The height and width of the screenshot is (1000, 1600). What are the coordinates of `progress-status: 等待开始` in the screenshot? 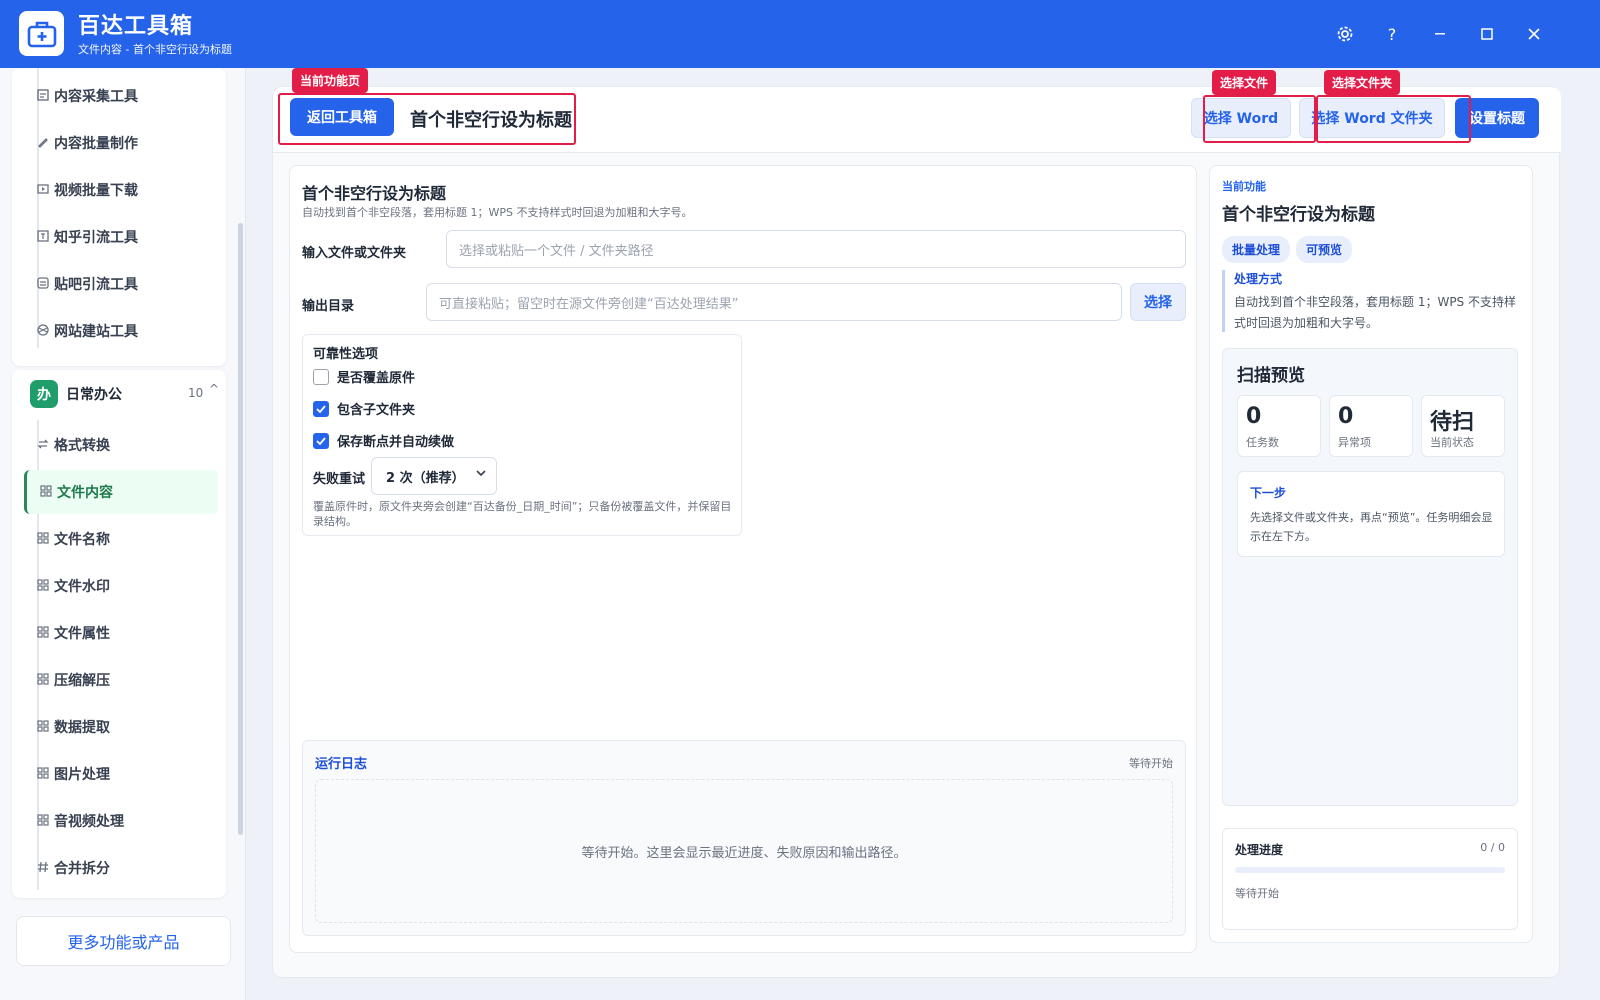 It's located at (1257, 893).